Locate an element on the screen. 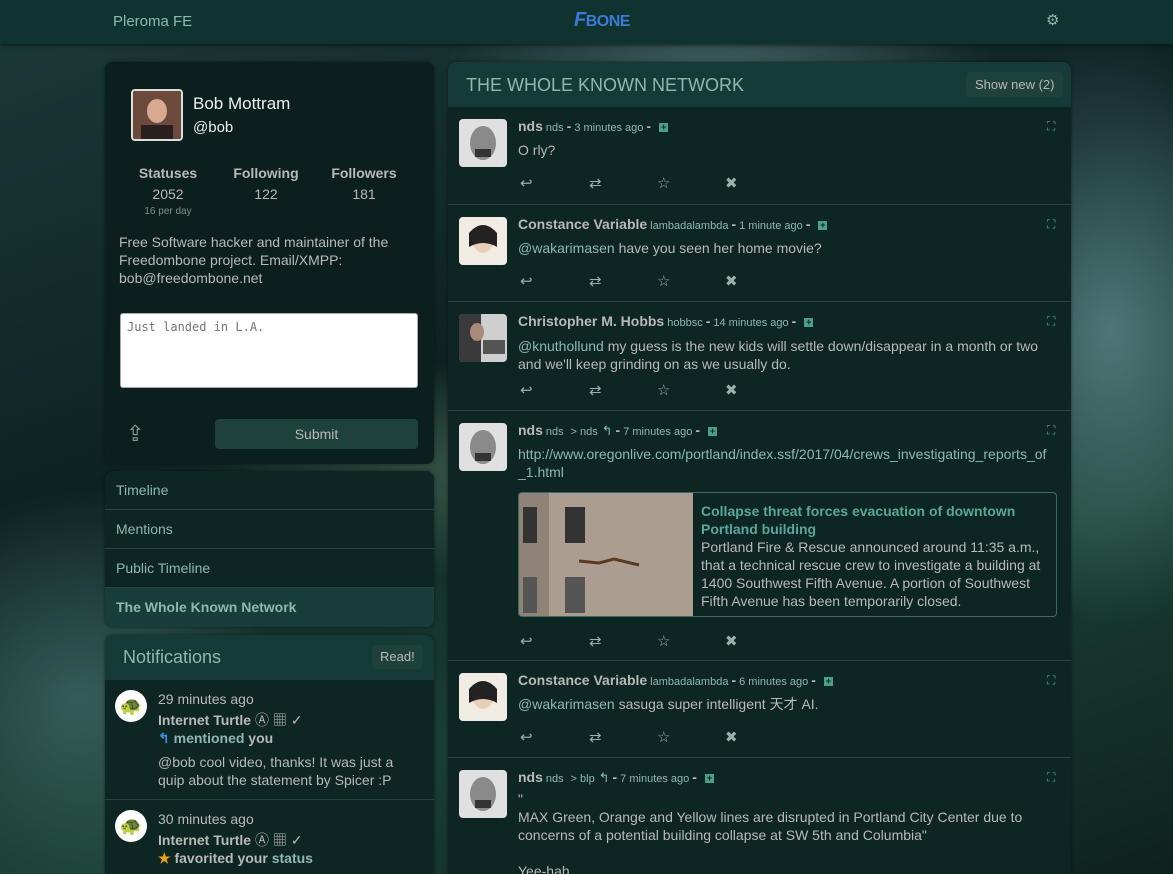  show-new-button: Show new (2) is located at coordinates (1015, 84).